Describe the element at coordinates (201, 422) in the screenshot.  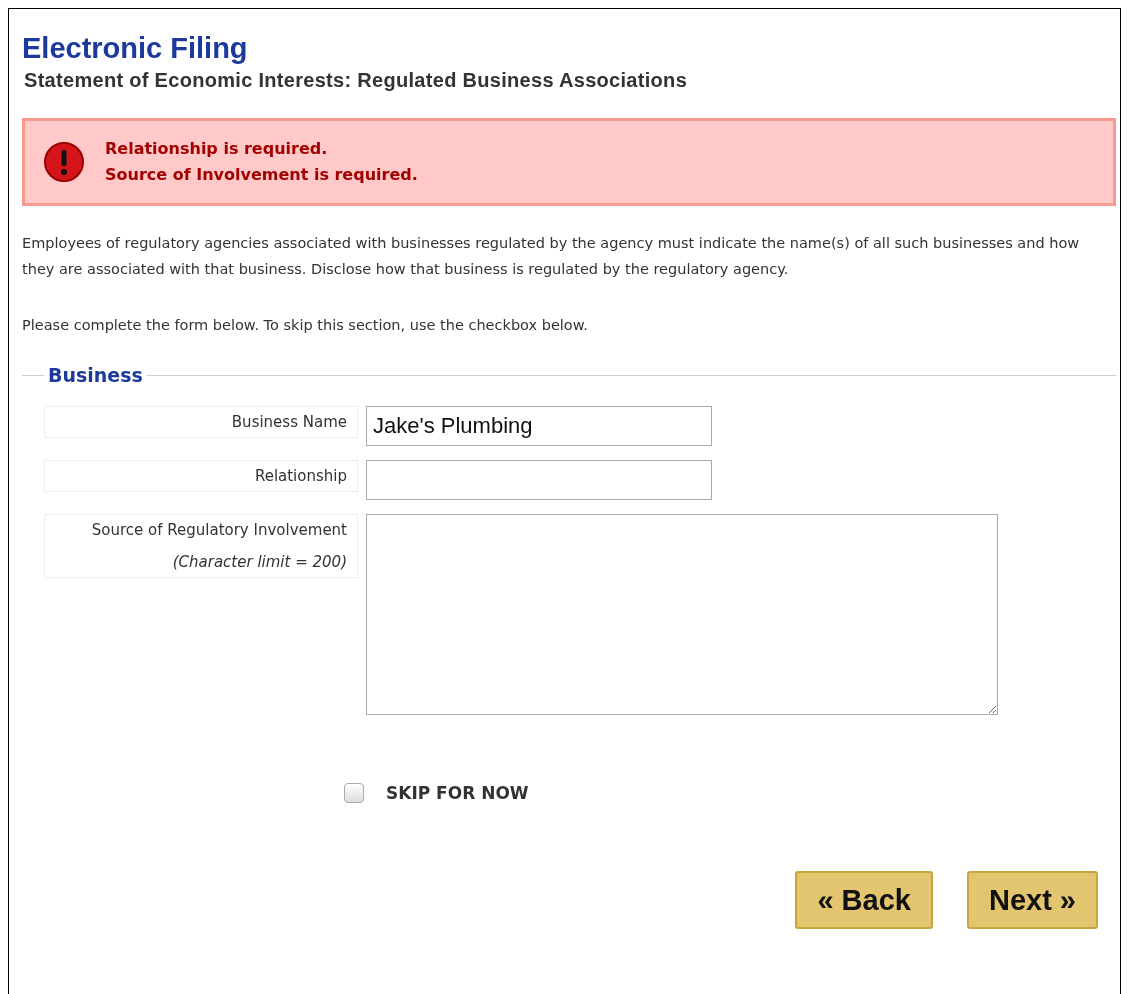
I see `field-label: Business Name` at that location.